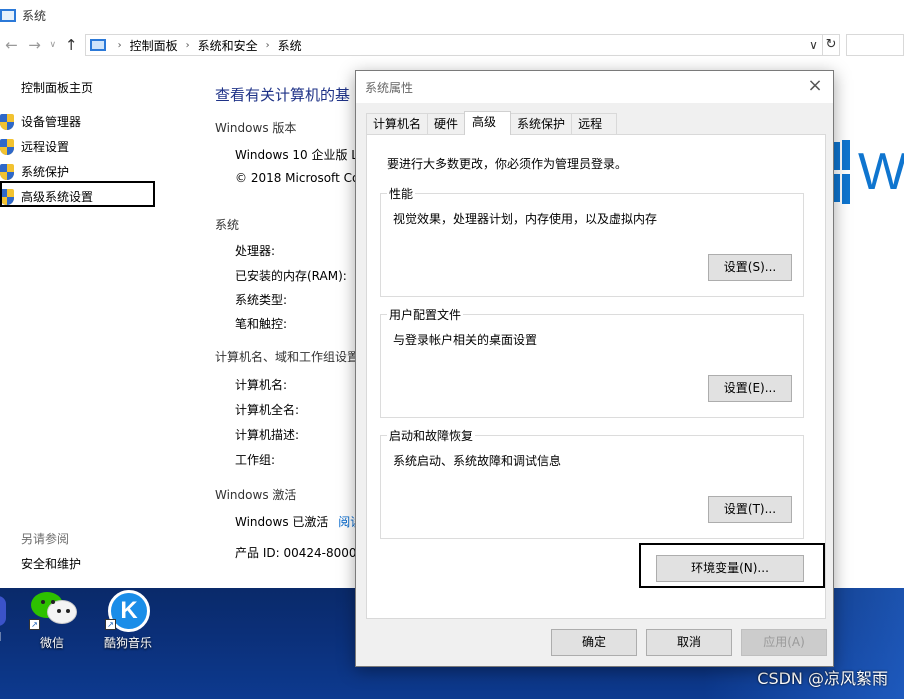 The height and width of the screenshot is (699, 904). What do you see at coordinates (128, 611) in the screenshot?
I see `kugou-icon: K ↗` at bounding box center [128, 611].